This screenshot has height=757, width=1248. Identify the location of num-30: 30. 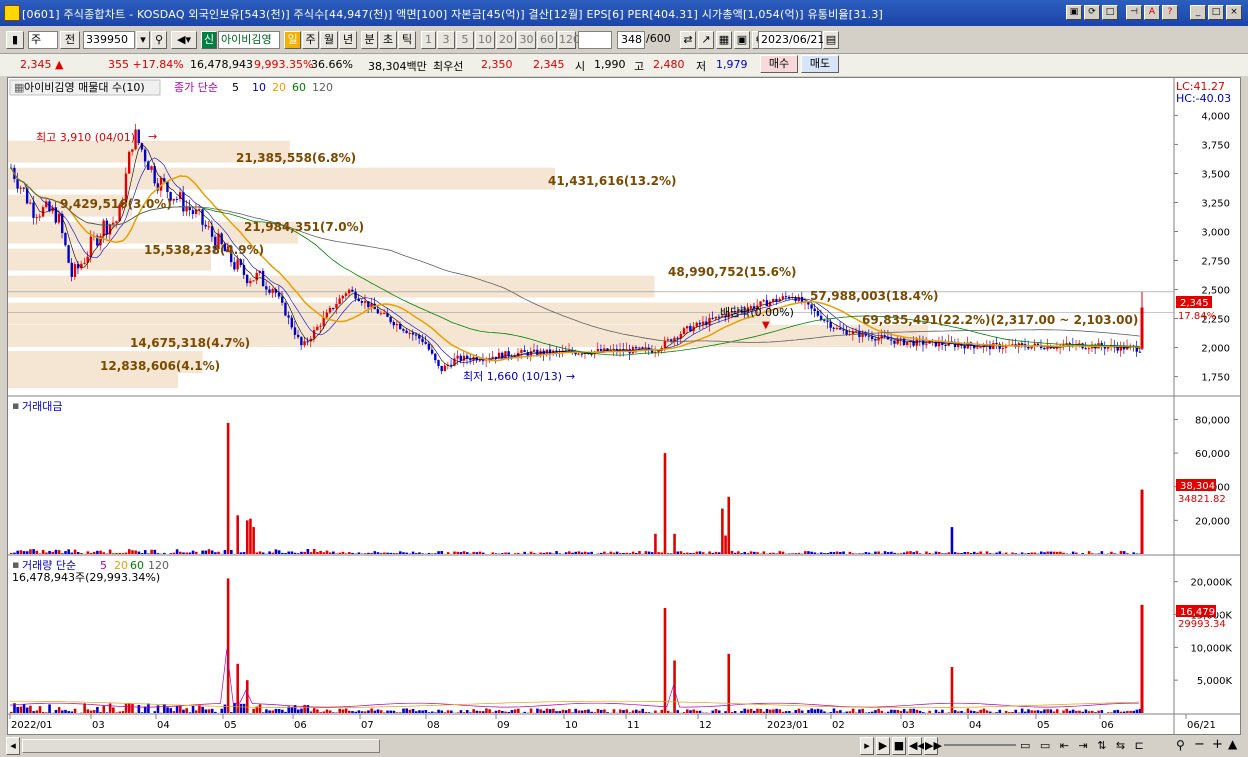
(526, 40).